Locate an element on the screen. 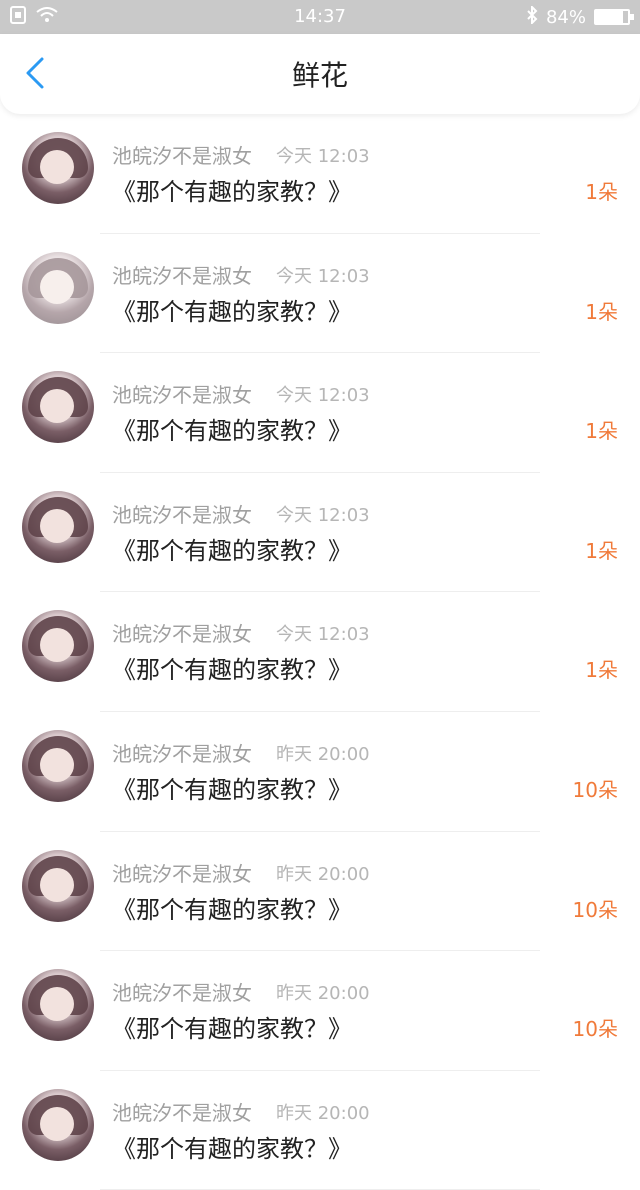 The image size is (640, 1190). navigation-bar: 鲜花 is located at coordinates (320, 74).